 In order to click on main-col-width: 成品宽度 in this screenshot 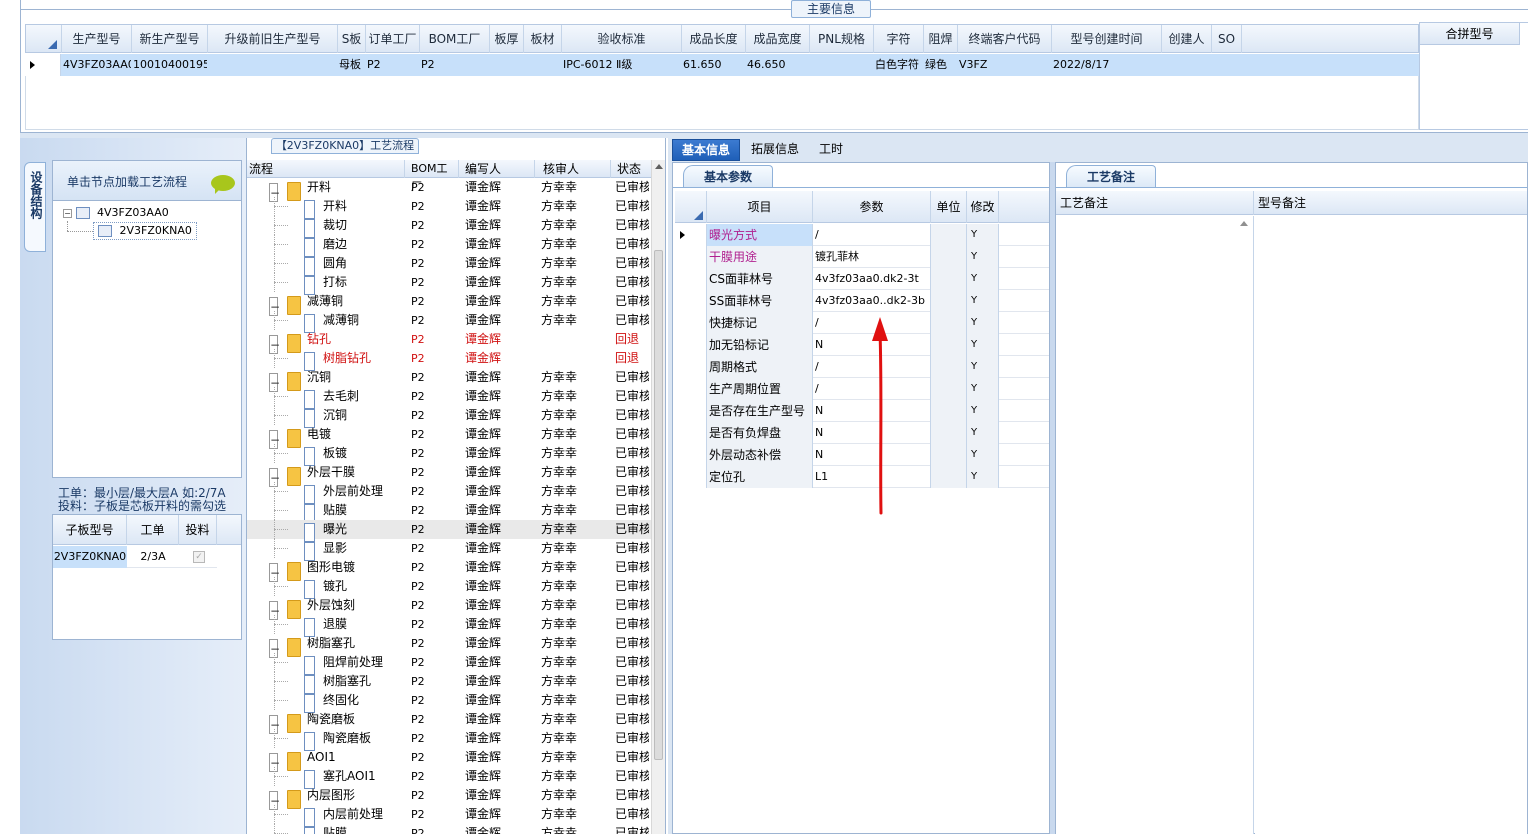, I will do `click(778, 39)`.